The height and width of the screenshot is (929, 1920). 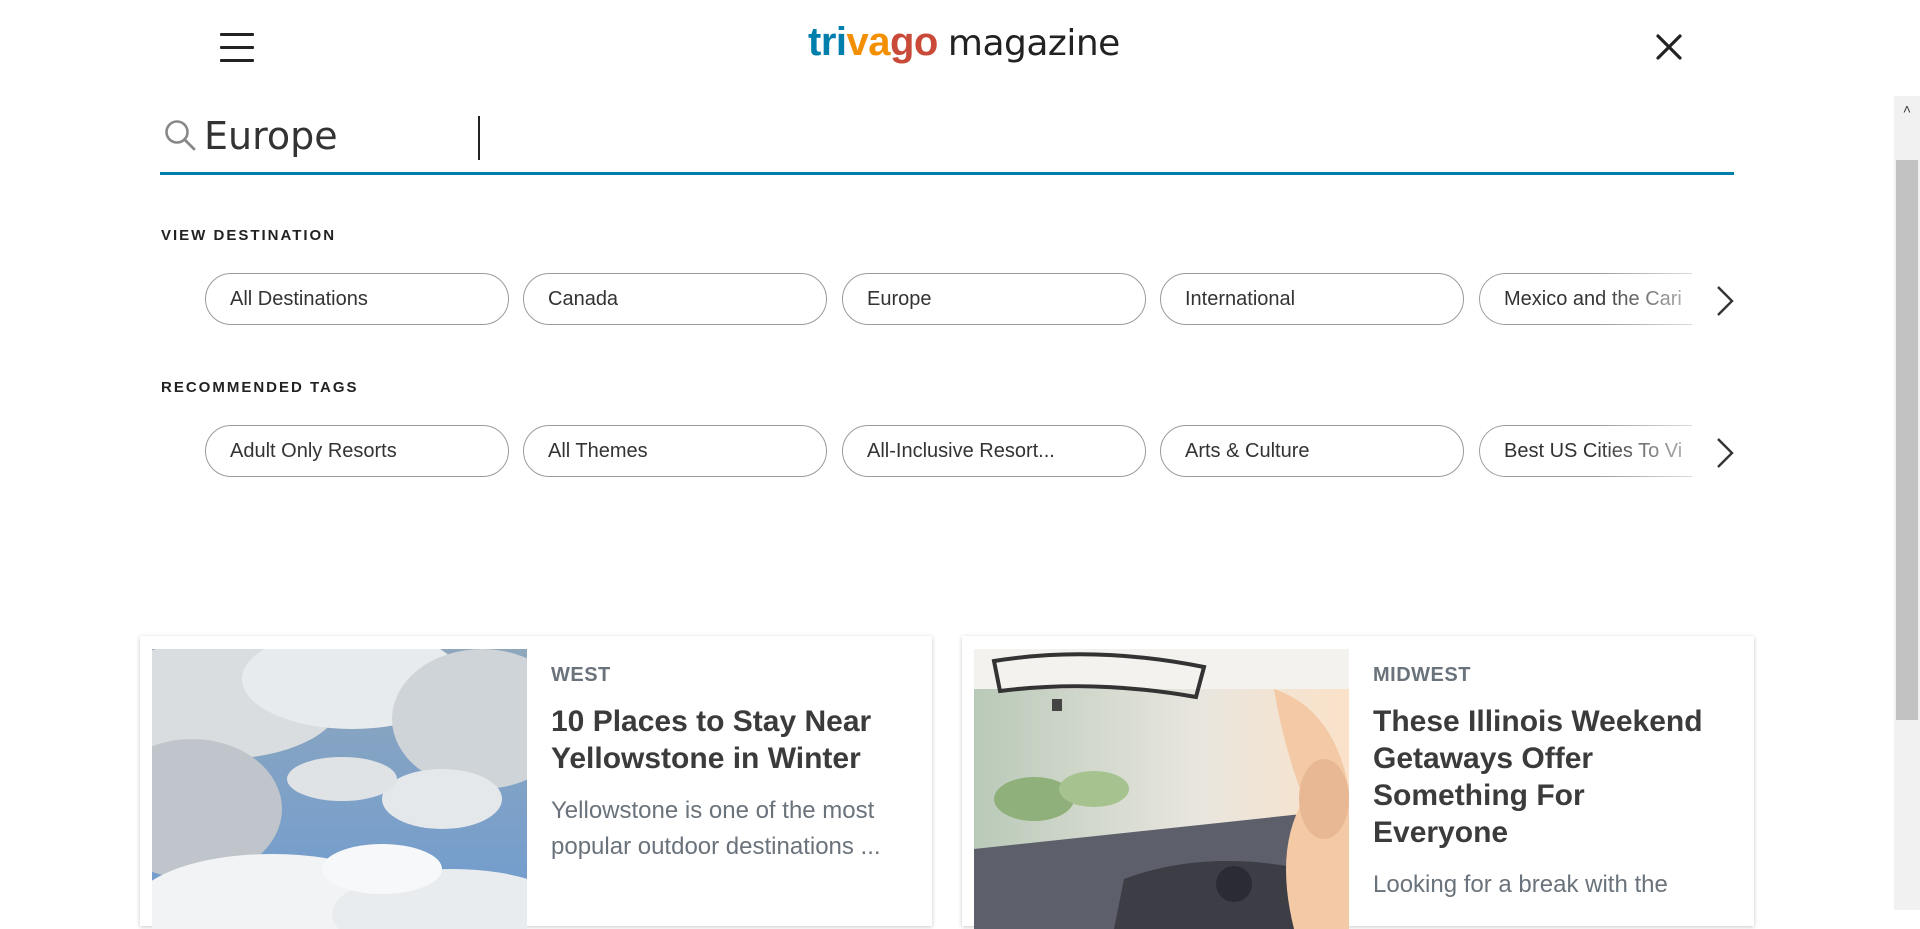 What do you see at coordinates (726, 675) in the screenshot?
I see `article-region: WEST` at bounding box center [726, 675].